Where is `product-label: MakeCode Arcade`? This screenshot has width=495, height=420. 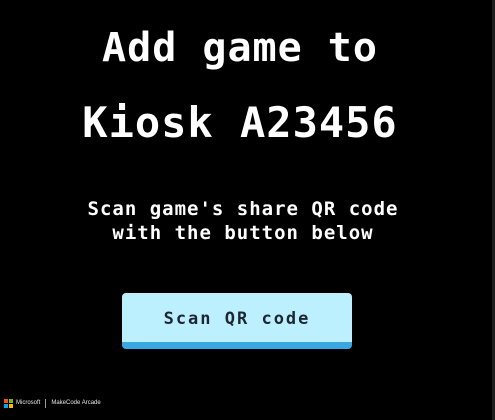
product-label: MakeCode Arcade is located at coordinates (76, 403).